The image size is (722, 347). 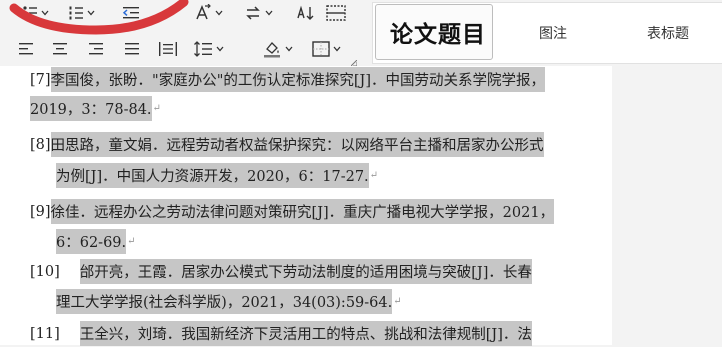 What do you see at coordinates (253, 13) in the screenshot?
I see `replace-icon` at bounding box center [253, 13].